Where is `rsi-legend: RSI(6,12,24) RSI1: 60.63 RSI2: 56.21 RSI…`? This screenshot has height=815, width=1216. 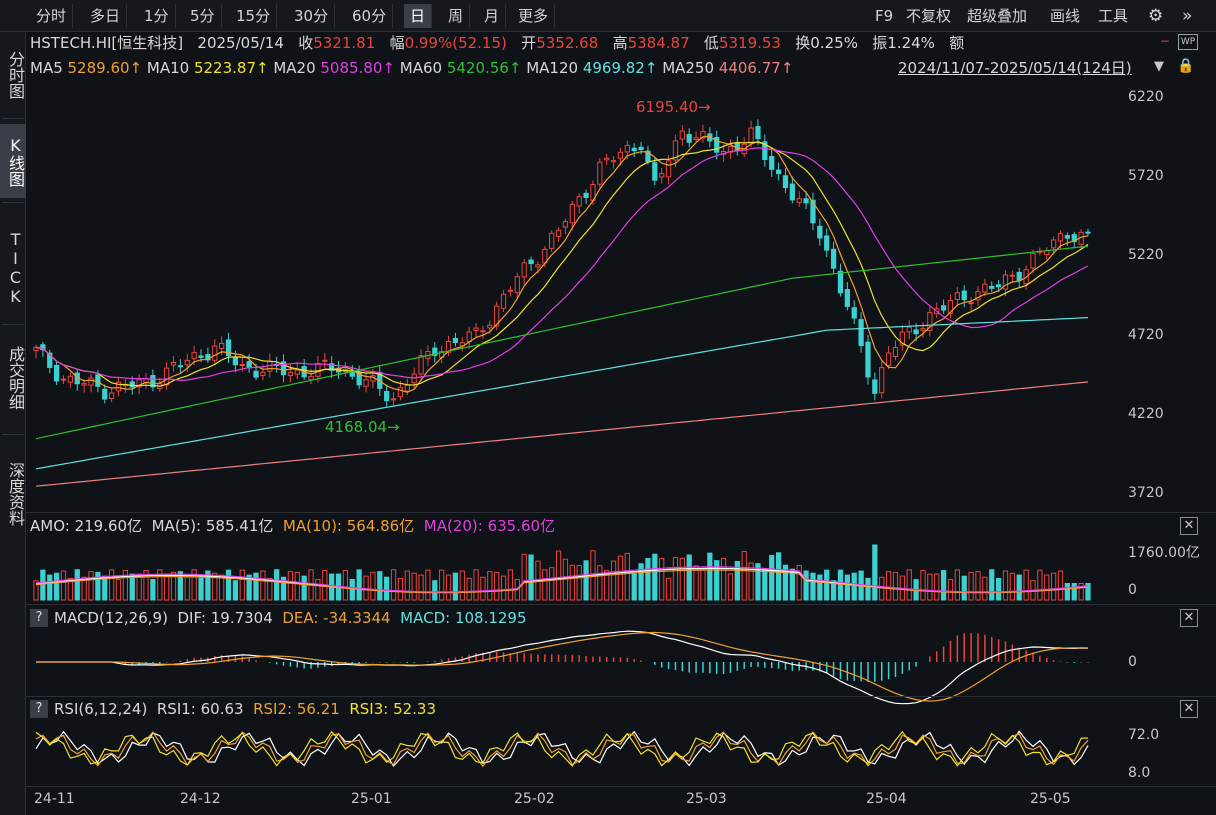 rsi-legend: RSI(6,12,24) RSI1: 60.63 RSI2: 56.21 RSI… is located at coordinates (245, 709).